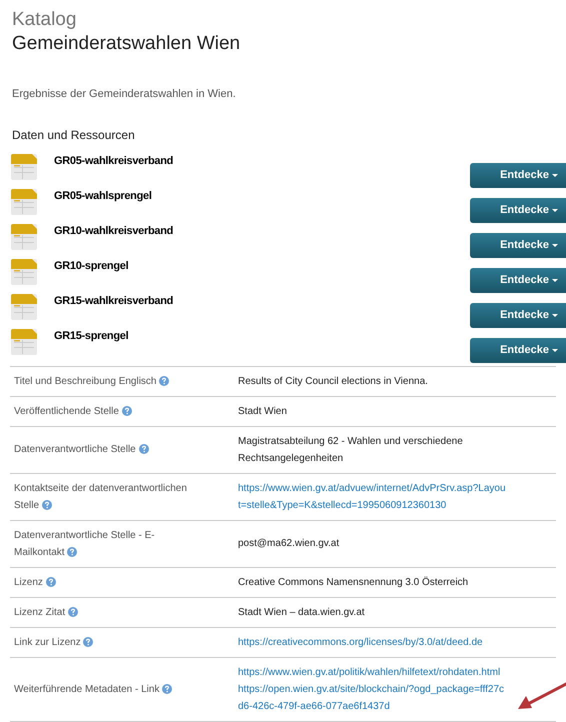  Describe the element at coordinates (114, 160) in the screenshot. I see `resource-name: GR05-wahlkreisverband` at that location.